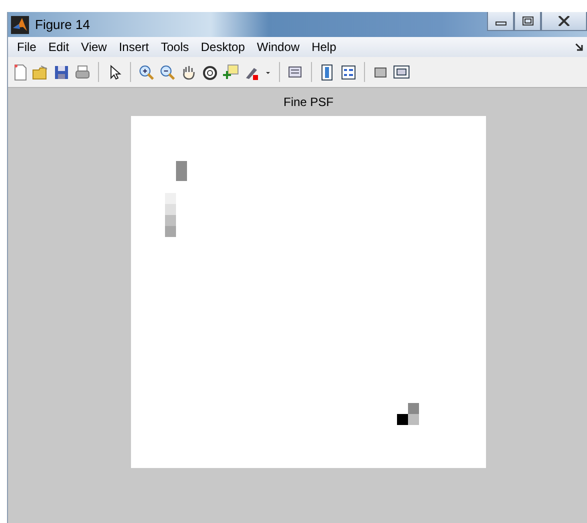 The height and width of the screenshot is (523, 587). Describe the element at coordinates (133, 47) in the screenshot. I see `menu-item: Insert` at that location.